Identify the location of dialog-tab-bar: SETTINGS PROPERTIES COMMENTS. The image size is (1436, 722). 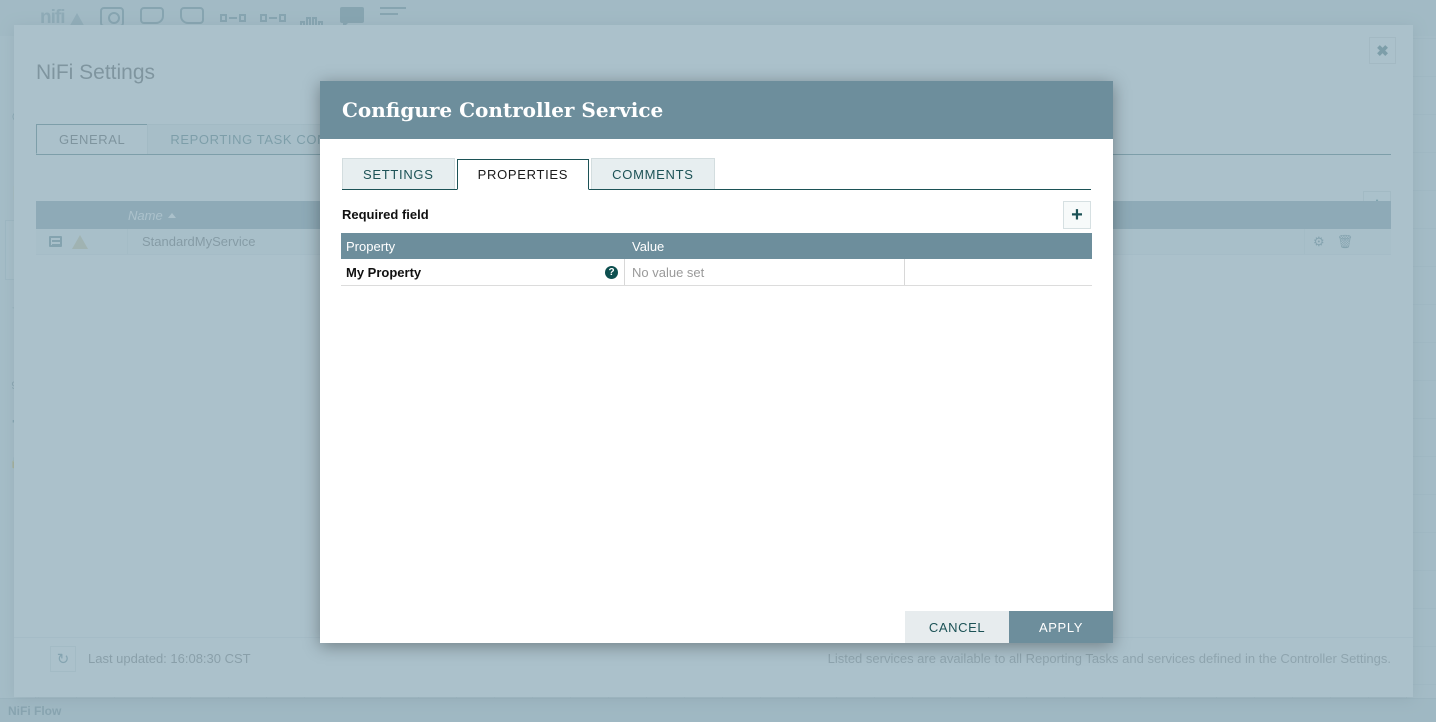
(716, 174).